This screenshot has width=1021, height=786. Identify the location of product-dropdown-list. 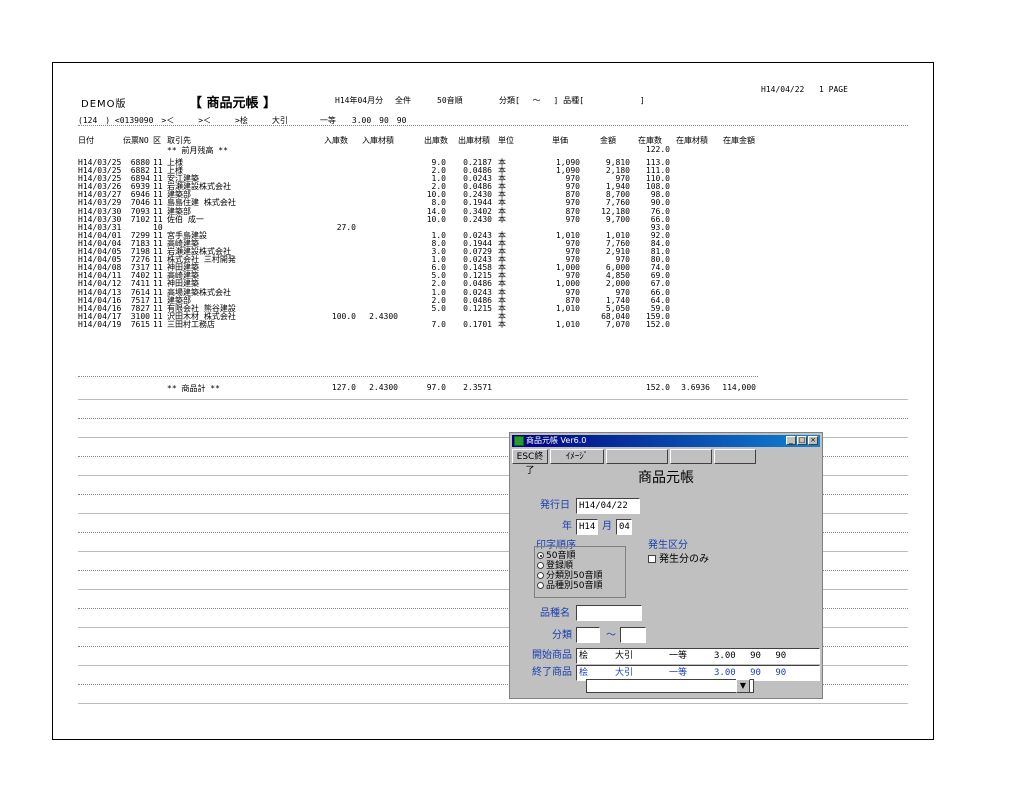
(670, 686).